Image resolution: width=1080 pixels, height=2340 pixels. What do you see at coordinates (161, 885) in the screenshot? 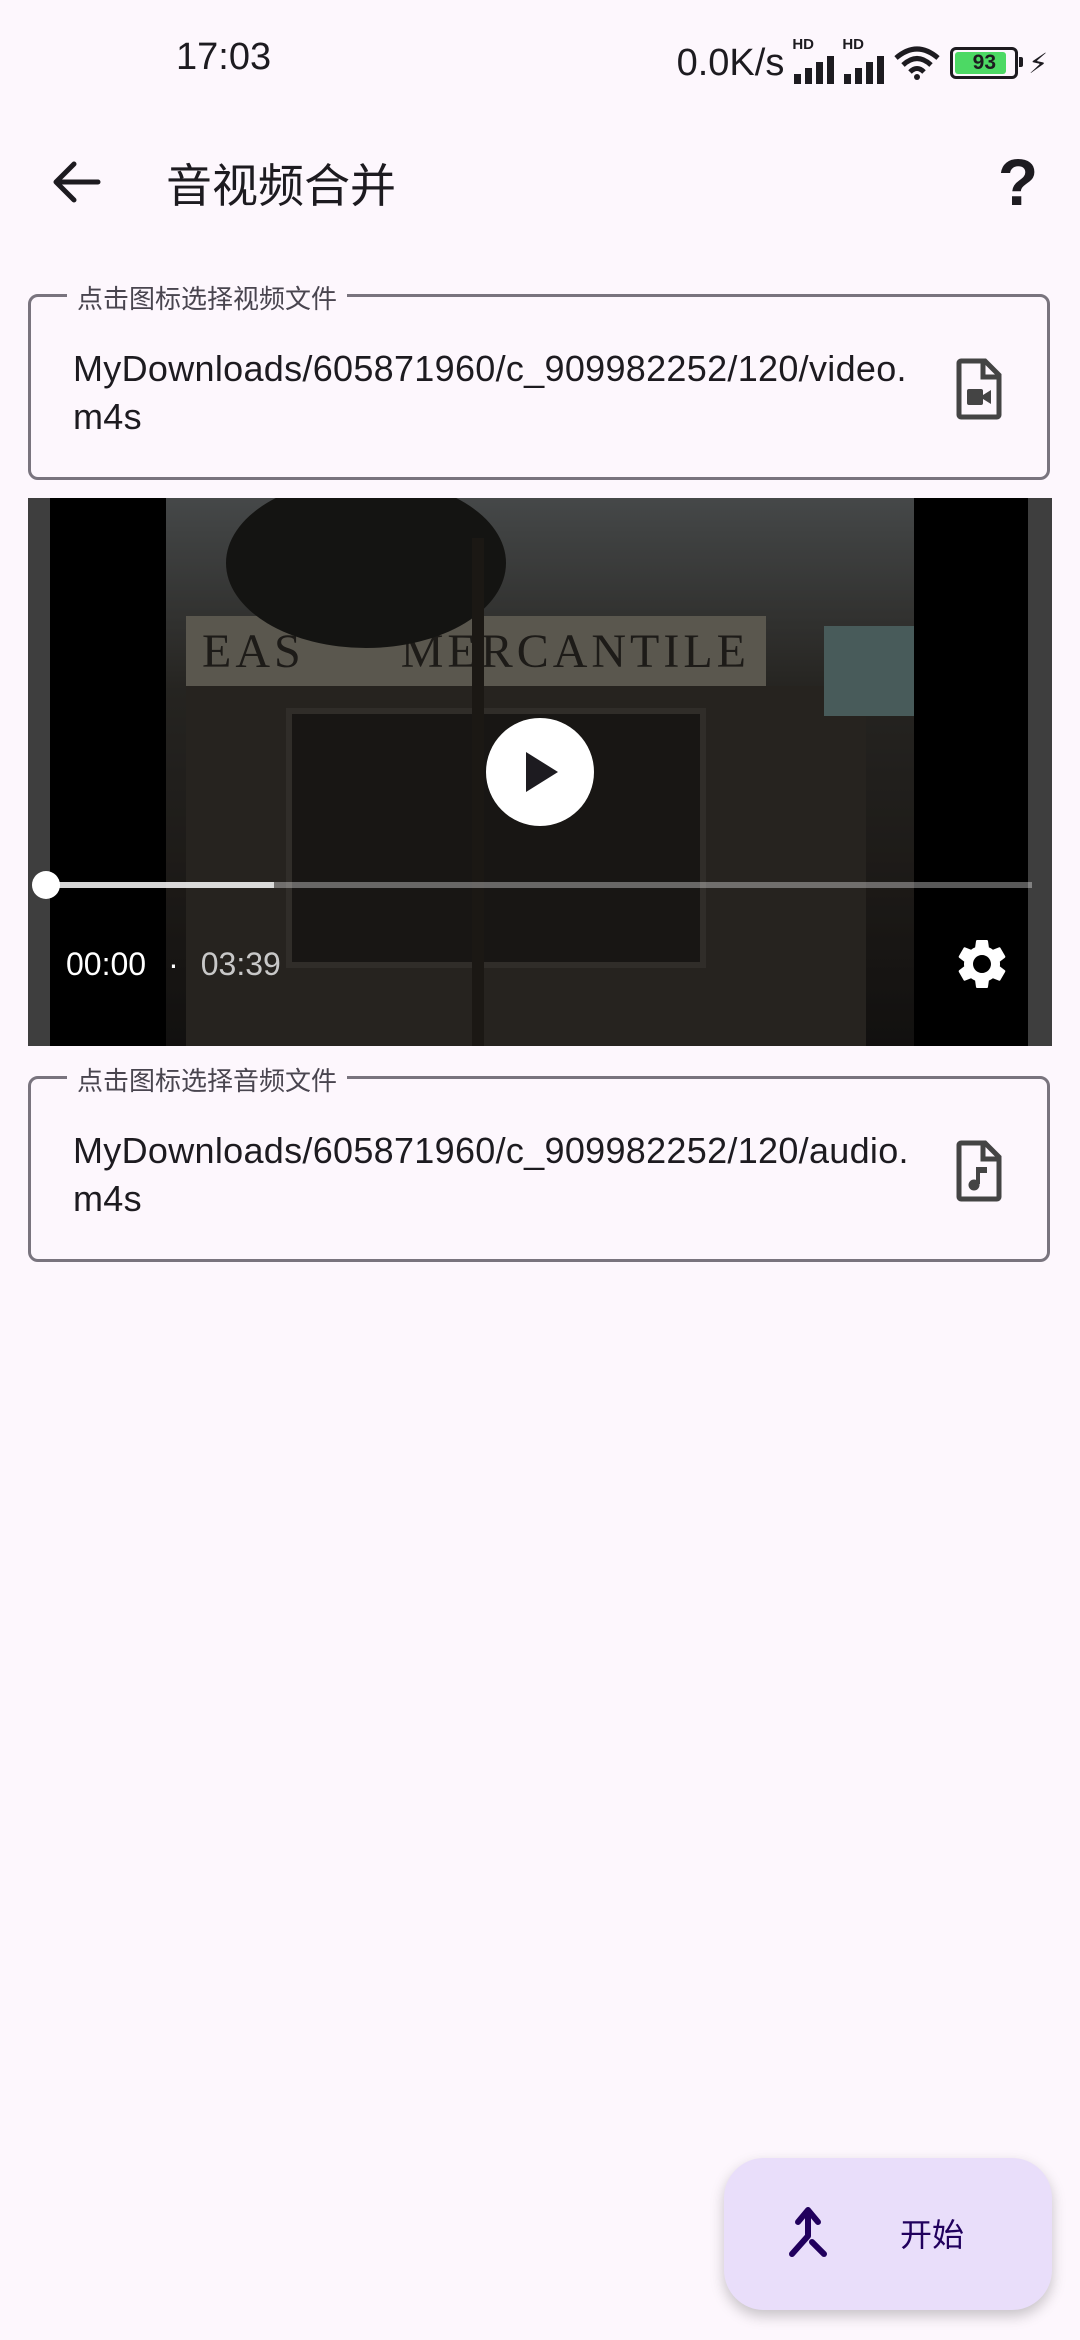
I see `seek-bar-buffered` at bounding box center [161, 885].